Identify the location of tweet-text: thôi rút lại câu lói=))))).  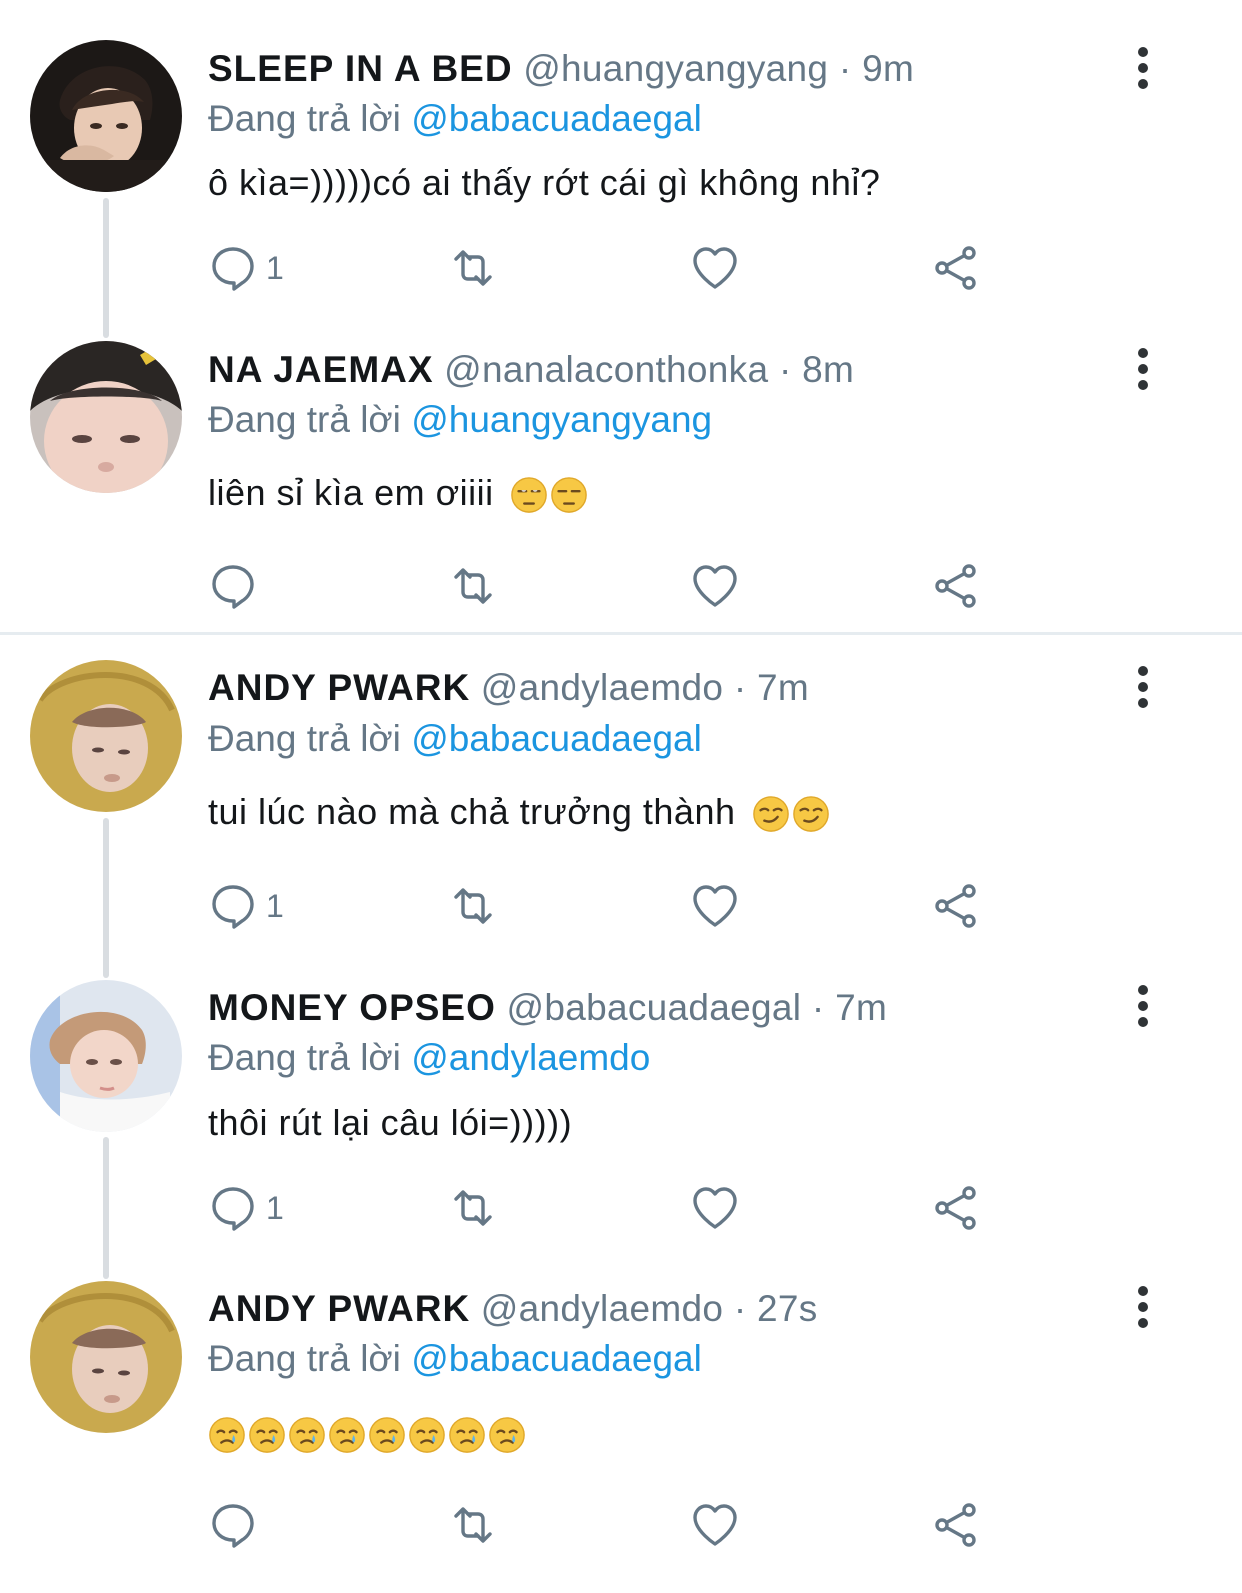
(390, 1123).